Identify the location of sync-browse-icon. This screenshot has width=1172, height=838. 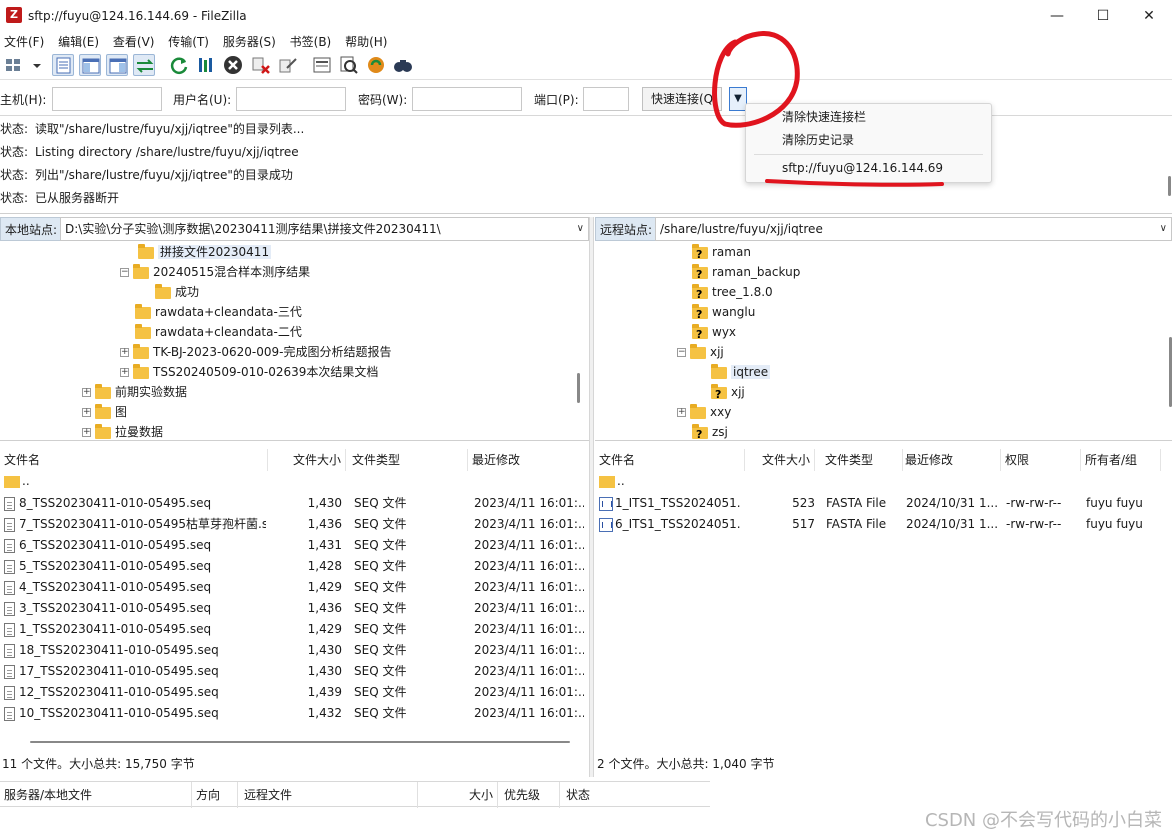
(376, 65).